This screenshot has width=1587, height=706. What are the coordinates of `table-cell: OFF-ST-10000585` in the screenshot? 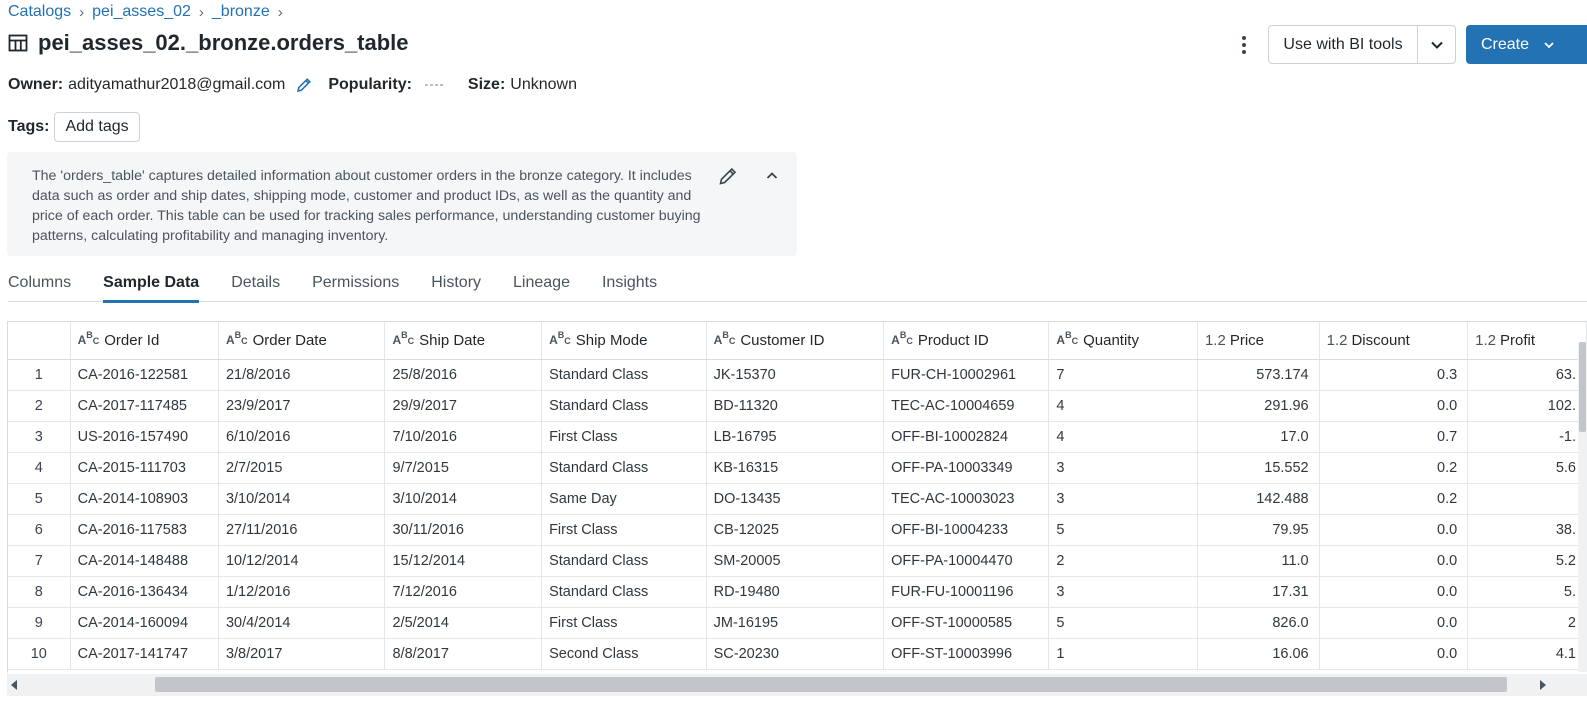 It's located at (966, 623).